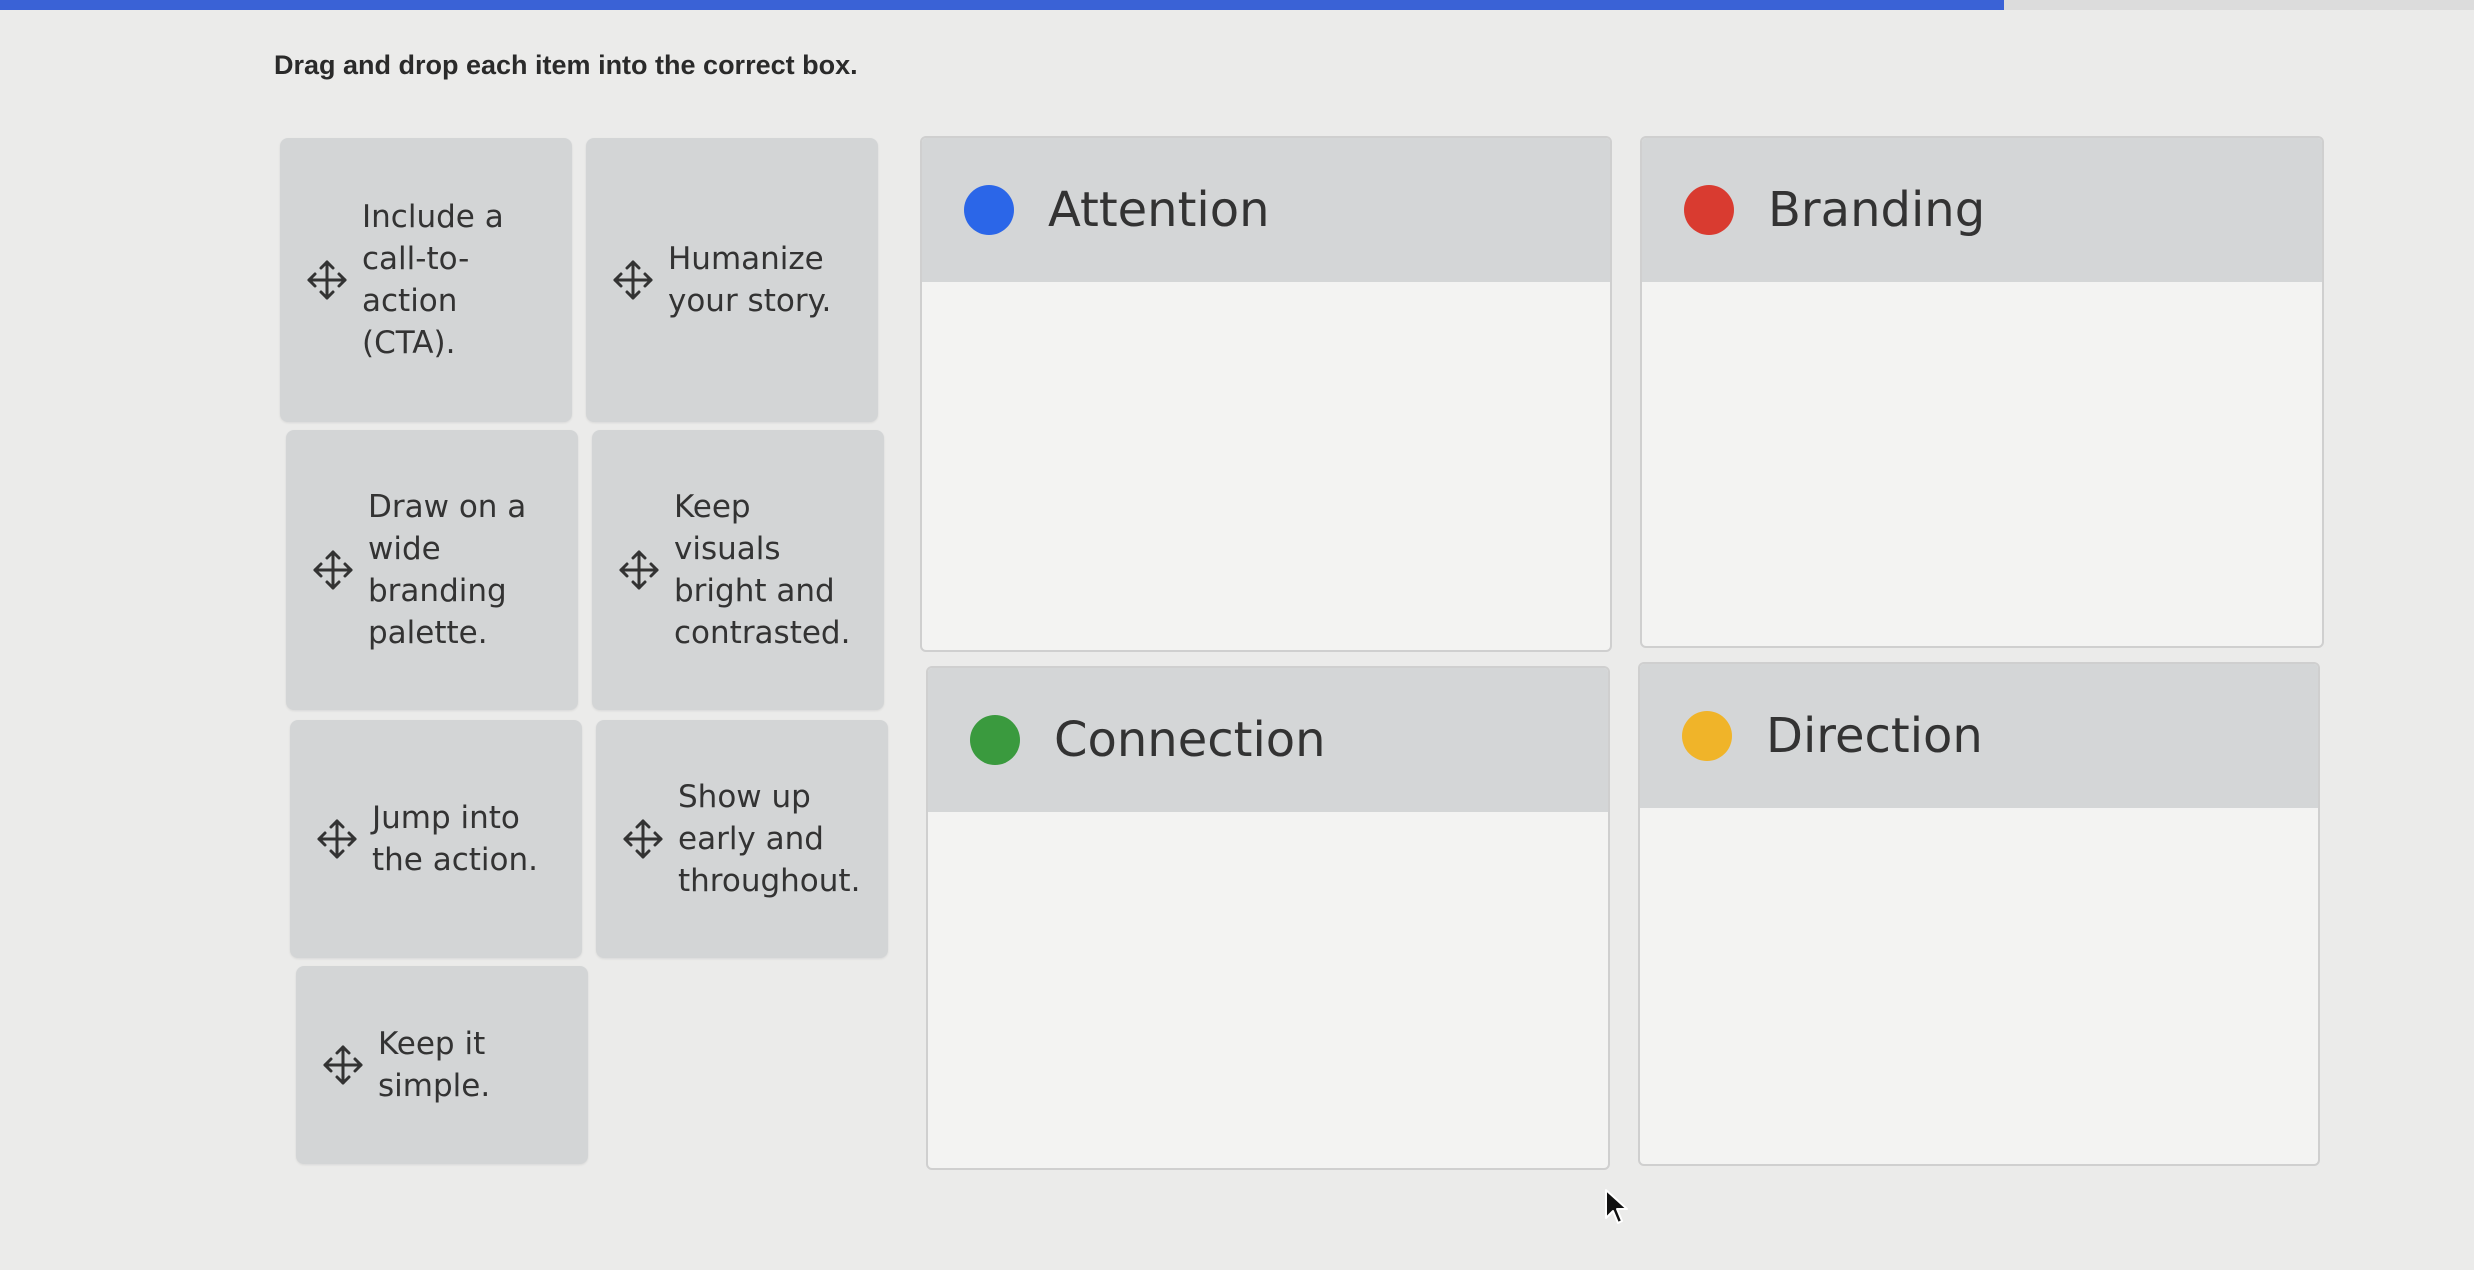 The height and width of the screenshot is (1270, 2474). I want to click on card-label: Draw on a wide branding palette., so click(447, 570).